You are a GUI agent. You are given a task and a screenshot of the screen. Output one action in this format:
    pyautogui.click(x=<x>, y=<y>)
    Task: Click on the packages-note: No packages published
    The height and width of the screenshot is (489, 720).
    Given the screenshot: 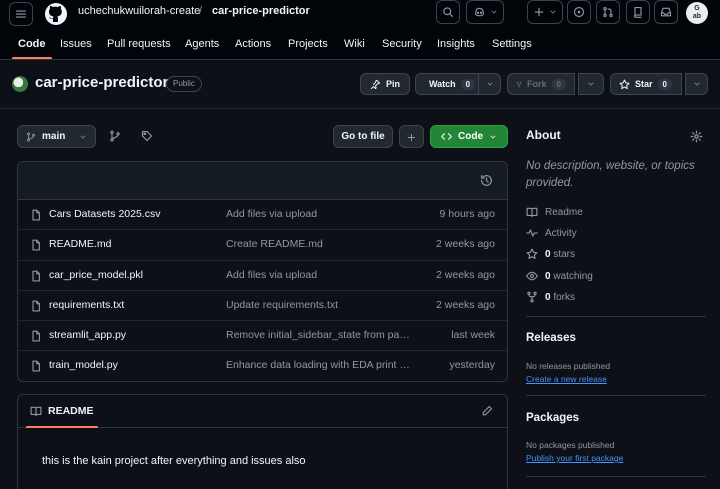 What is the action you would take?
    pyautogui.click(x=570, y=445)
    